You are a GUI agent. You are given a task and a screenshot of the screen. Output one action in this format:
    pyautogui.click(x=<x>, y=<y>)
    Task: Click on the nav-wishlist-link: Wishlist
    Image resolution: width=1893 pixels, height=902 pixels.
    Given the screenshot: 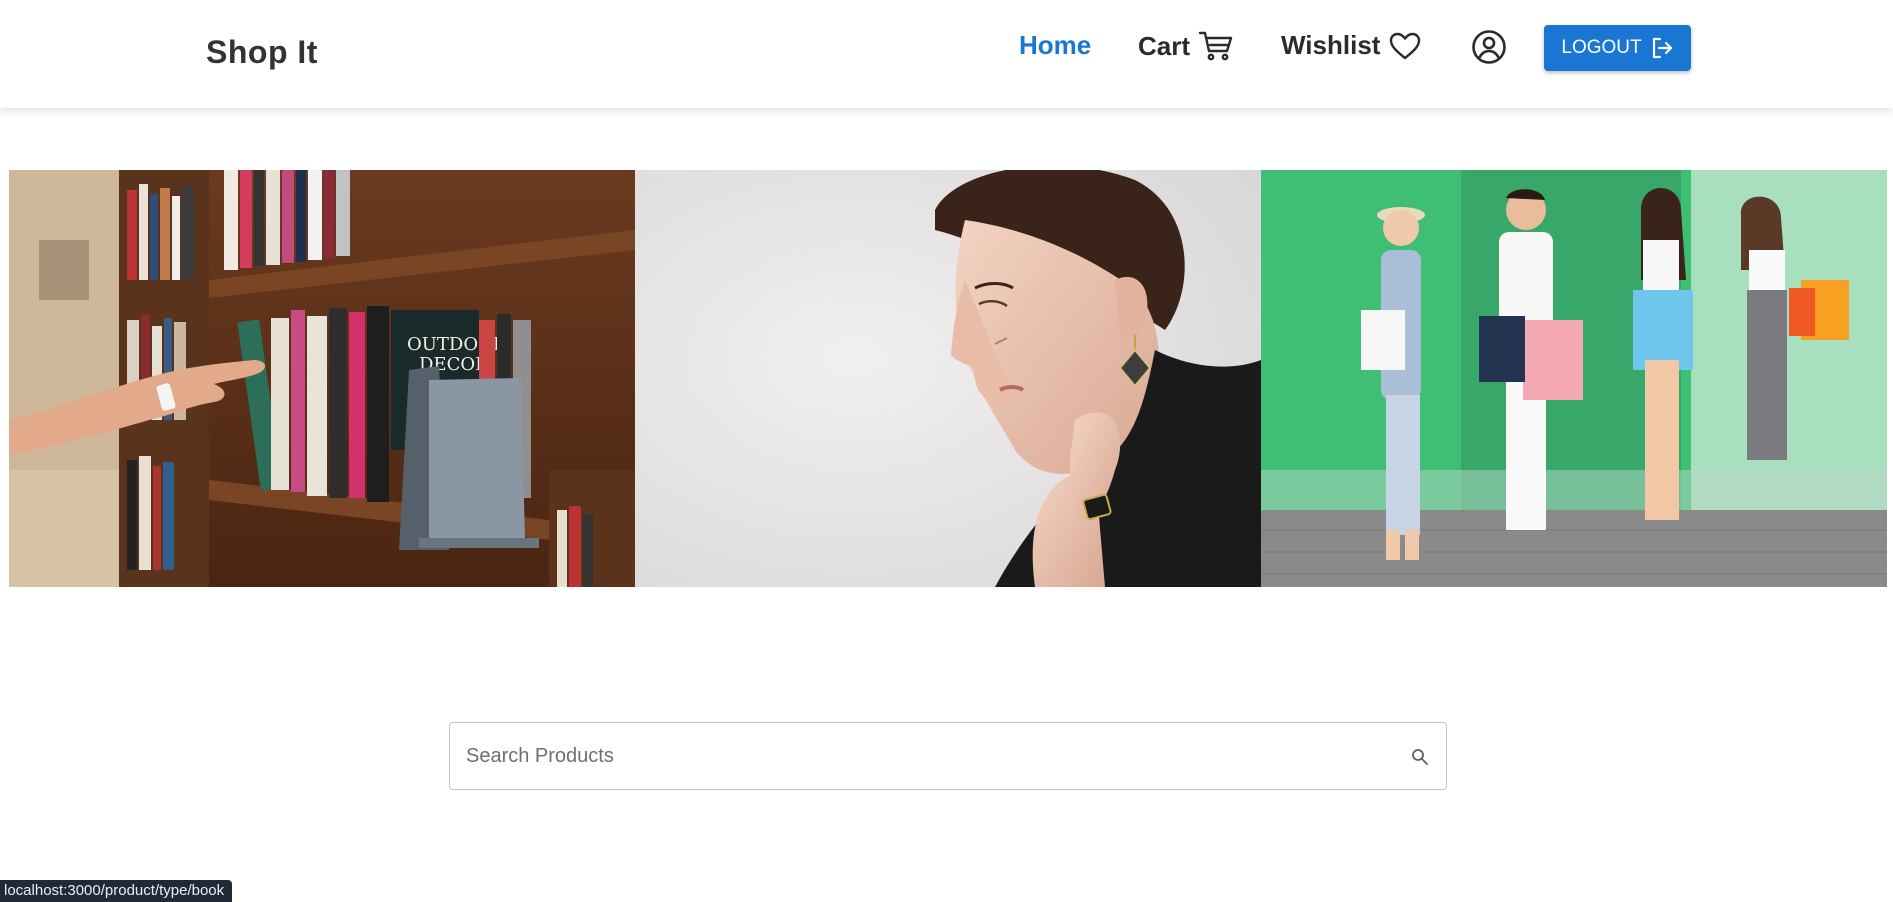 What is the action you would take?
    pyautogui.click(x=1351, y=45)
    